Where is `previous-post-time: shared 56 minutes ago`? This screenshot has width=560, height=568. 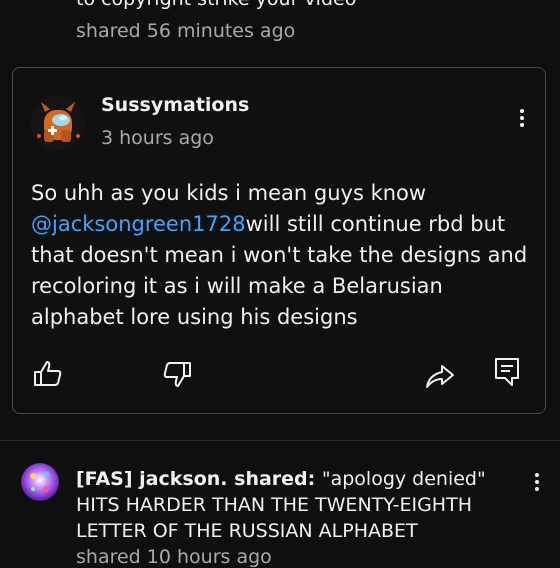 previous-post-time: shared 56 minutes ago is located at coordinates (186, 31).